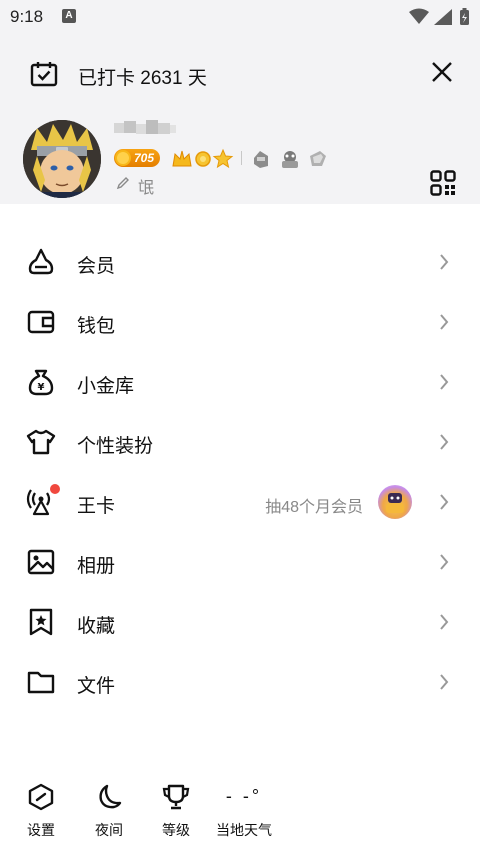  I want to click on menu-item-label: 王卡, so click(96, 506).